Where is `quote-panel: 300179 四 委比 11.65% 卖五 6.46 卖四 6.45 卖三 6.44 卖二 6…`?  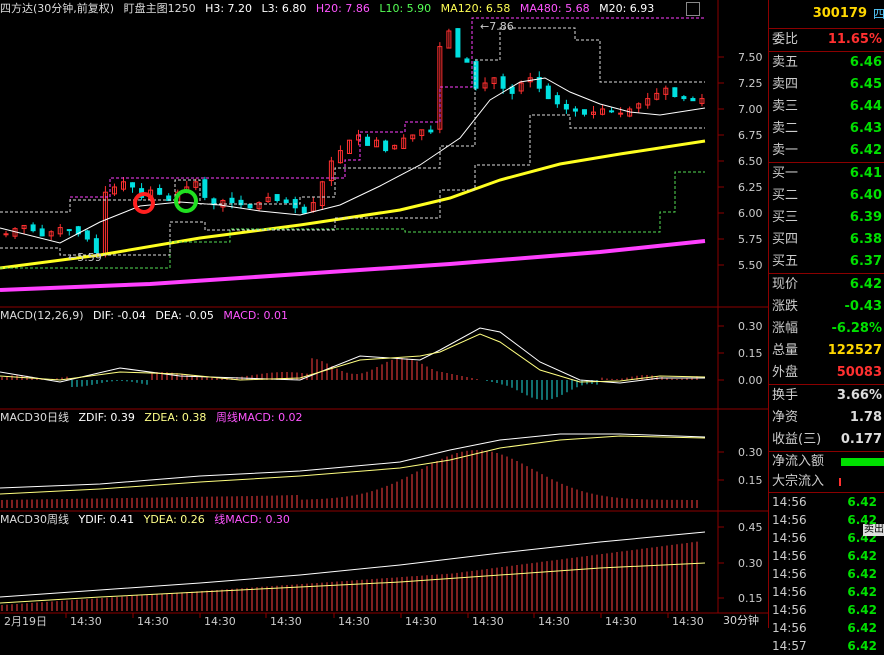 quote-panel: 300179 四 委比 11.65% 卖五 6.46 卖四 6.45 卖三 6.44 卖二 6… is located at coordinates (826, 326).